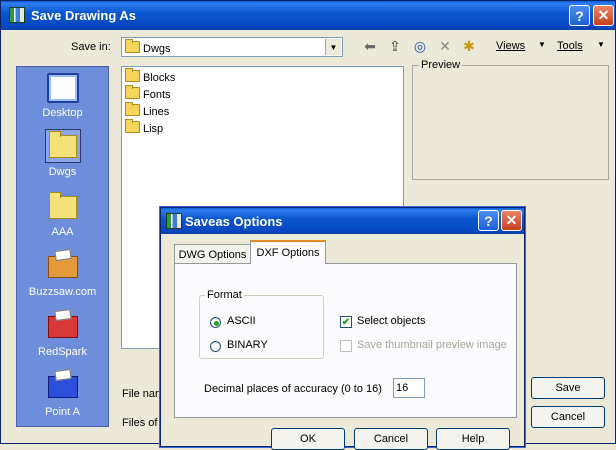 This screenshot has width=616, height=450. What do you see at coordinates (568, 388) in the screenshot?
I see `save-button: Save` at bounding box center [568, 388].